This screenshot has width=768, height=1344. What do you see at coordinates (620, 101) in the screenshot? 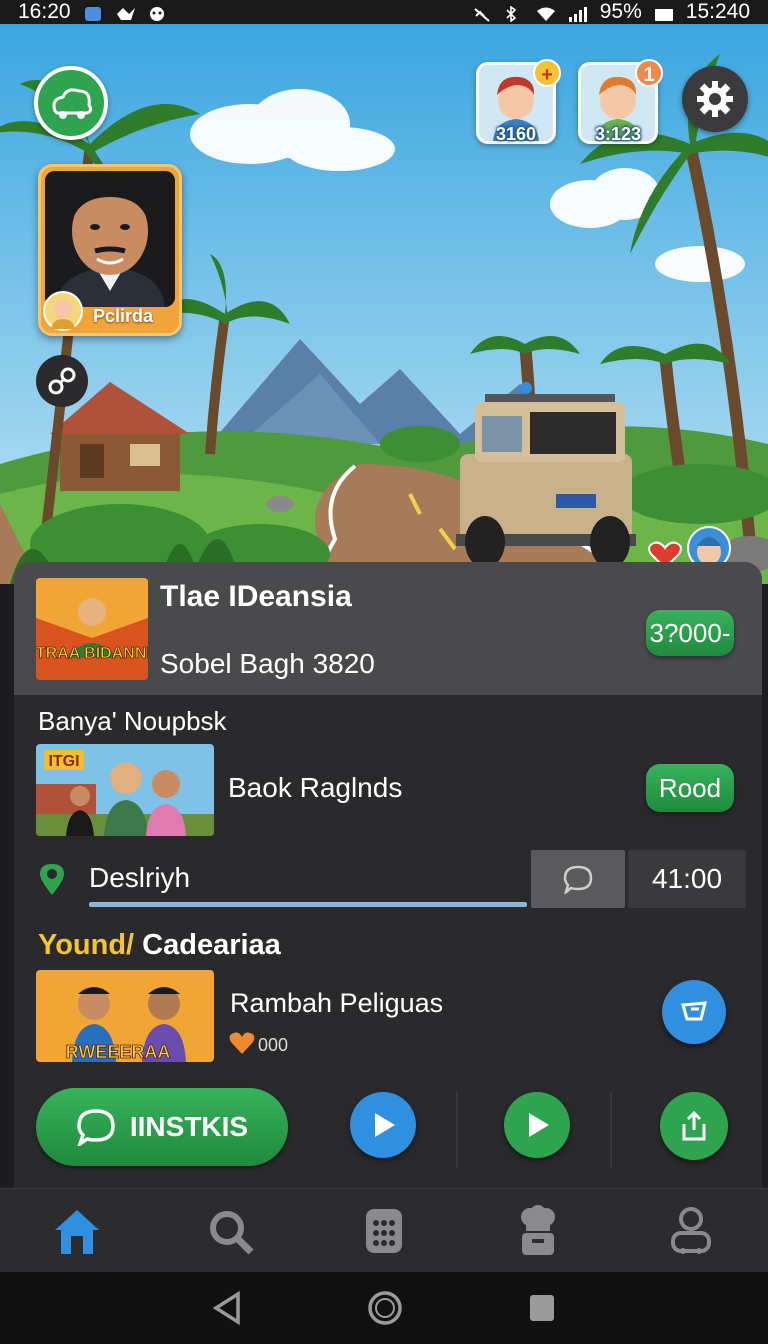
I see `friend-card-2: 1 3:123` at bounding box center [620, 101].